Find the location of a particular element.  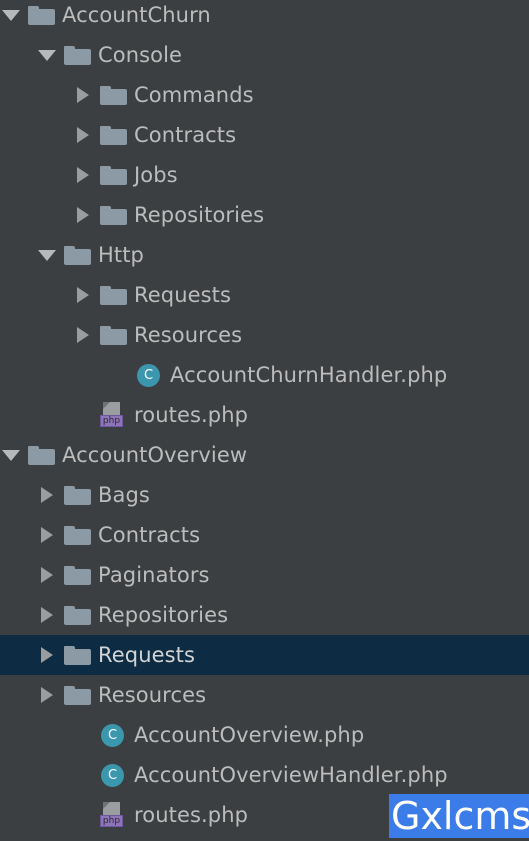

tree-row: AccountOverview.php is located at coordinates (264, 735).